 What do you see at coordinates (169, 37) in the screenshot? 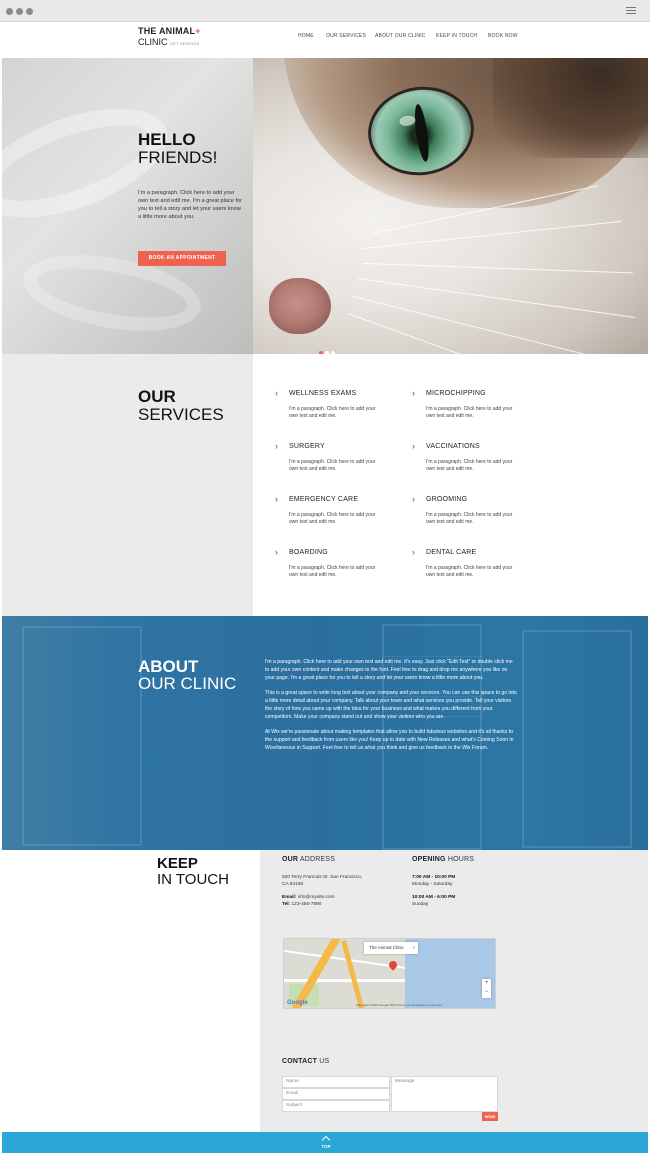
I see `site-logo: THE ANIMAL+ CLINIC VET SERVICE` at bounding box center [169, 37].